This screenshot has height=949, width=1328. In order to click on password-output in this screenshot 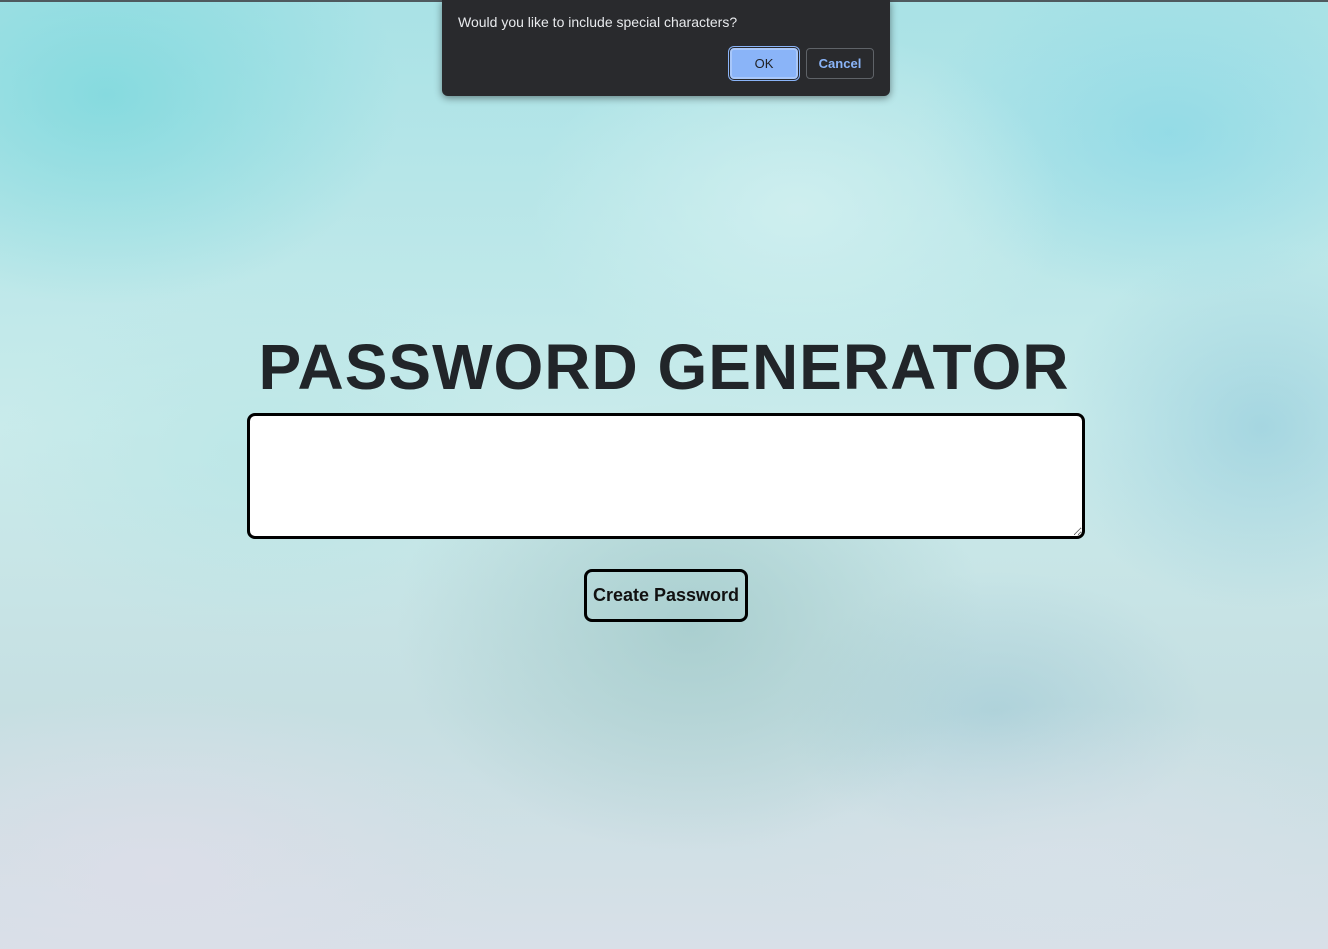, I will do `click(666, 476)`.